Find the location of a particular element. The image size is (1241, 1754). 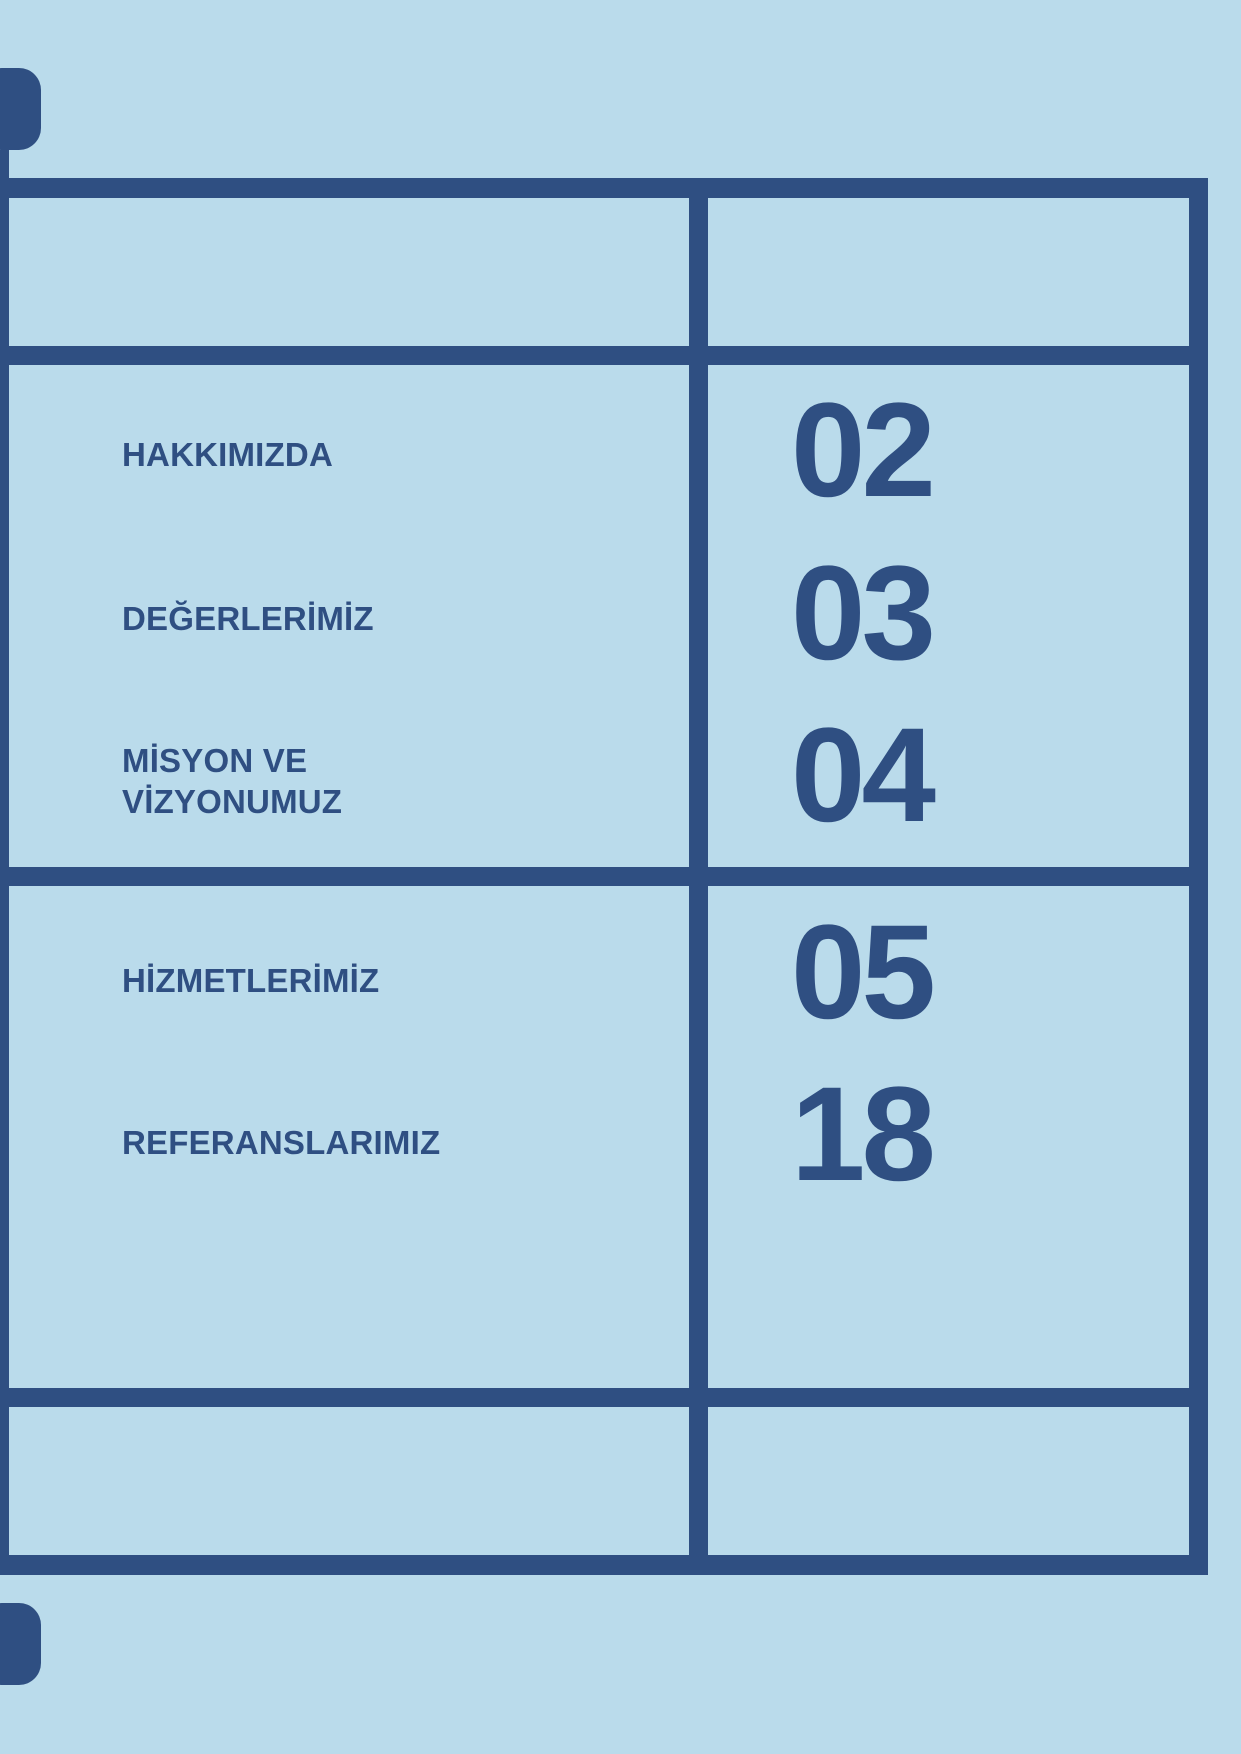

table-rule-center is located at coordinates (698, 876).